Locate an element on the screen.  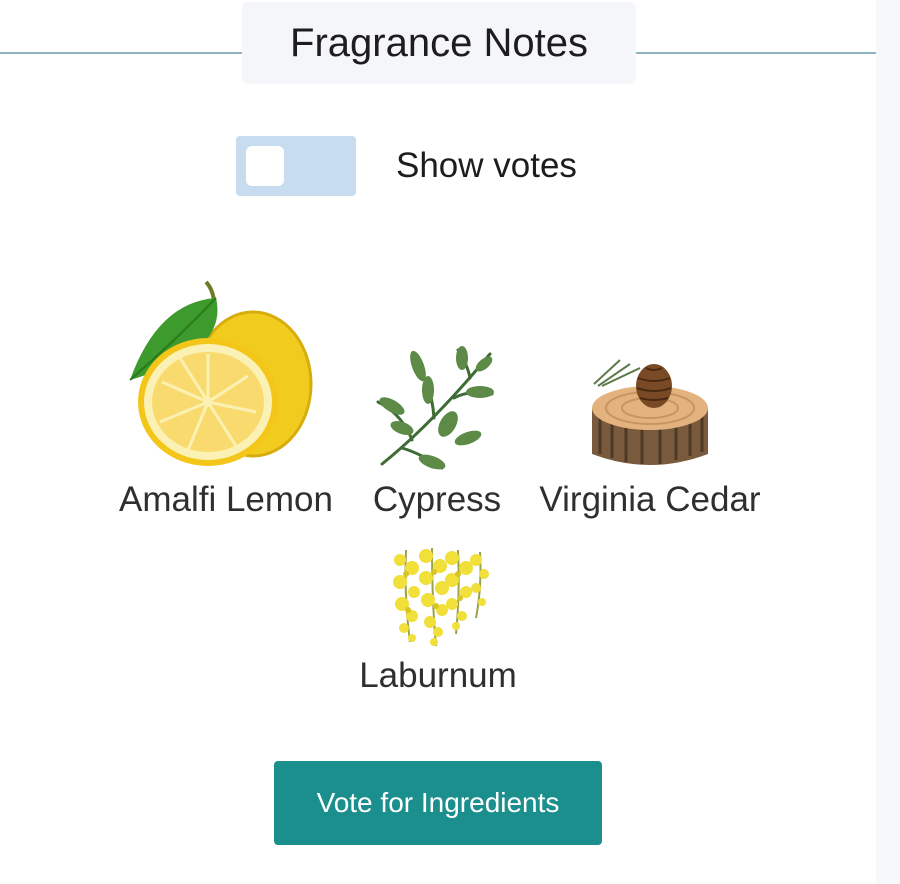
note-label-amalfi-lemon: Amalfi Lemon is located at coordinates (226, 499).